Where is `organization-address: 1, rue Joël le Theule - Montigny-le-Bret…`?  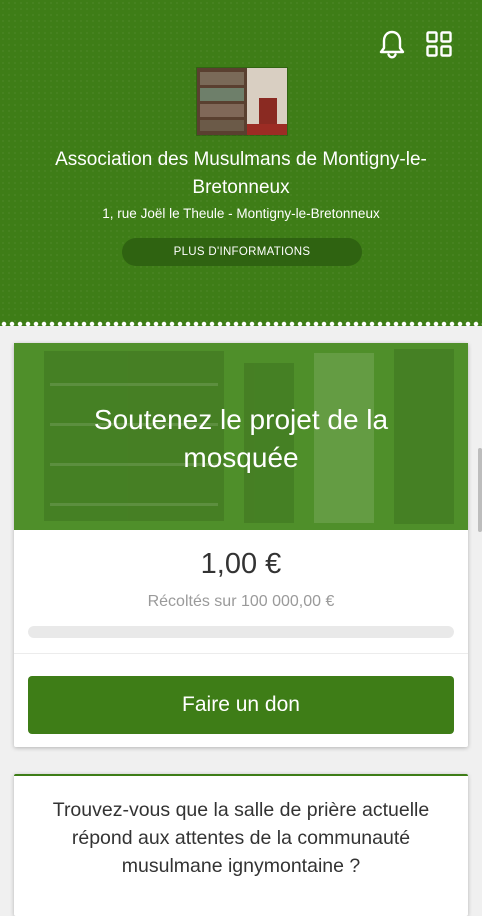
organization-address: 1, rue Joël le Theule - Montigny-le-Bret… is located at coordinates (241, 213).